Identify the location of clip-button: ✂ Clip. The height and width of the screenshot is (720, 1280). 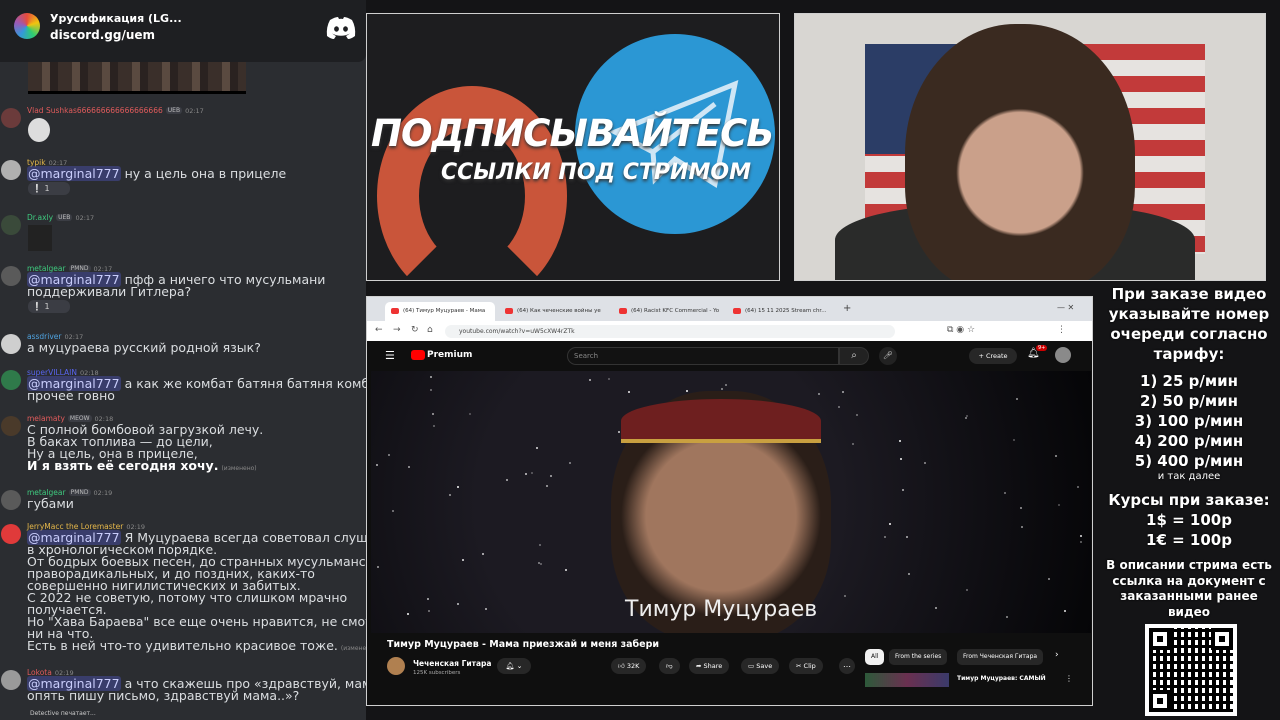
(806, 666).